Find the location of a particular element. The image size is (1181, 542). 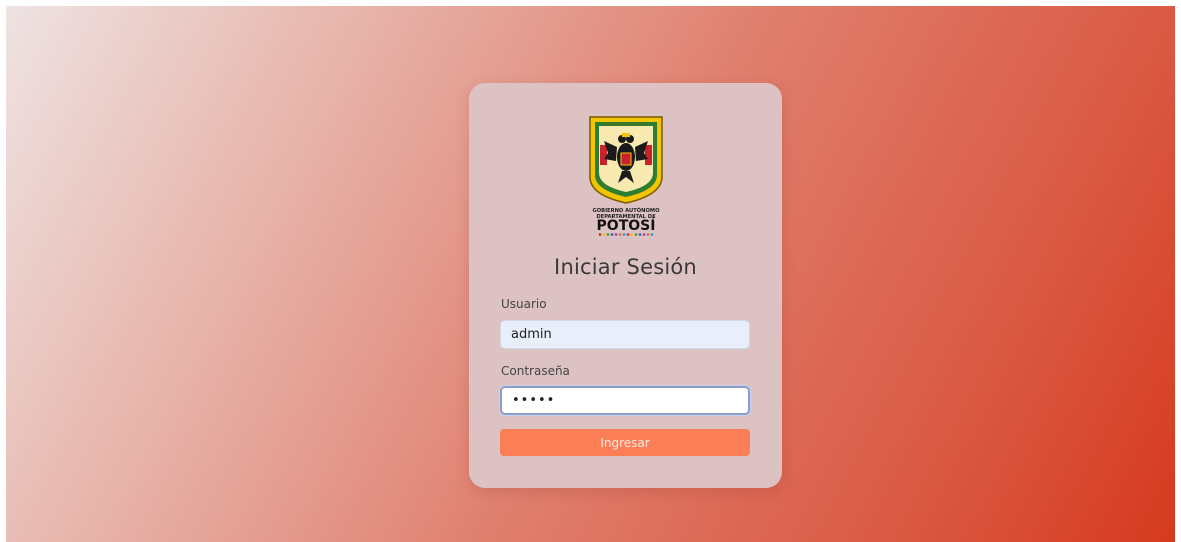

password-label: Contraseña is located at coordinates (535, 371).